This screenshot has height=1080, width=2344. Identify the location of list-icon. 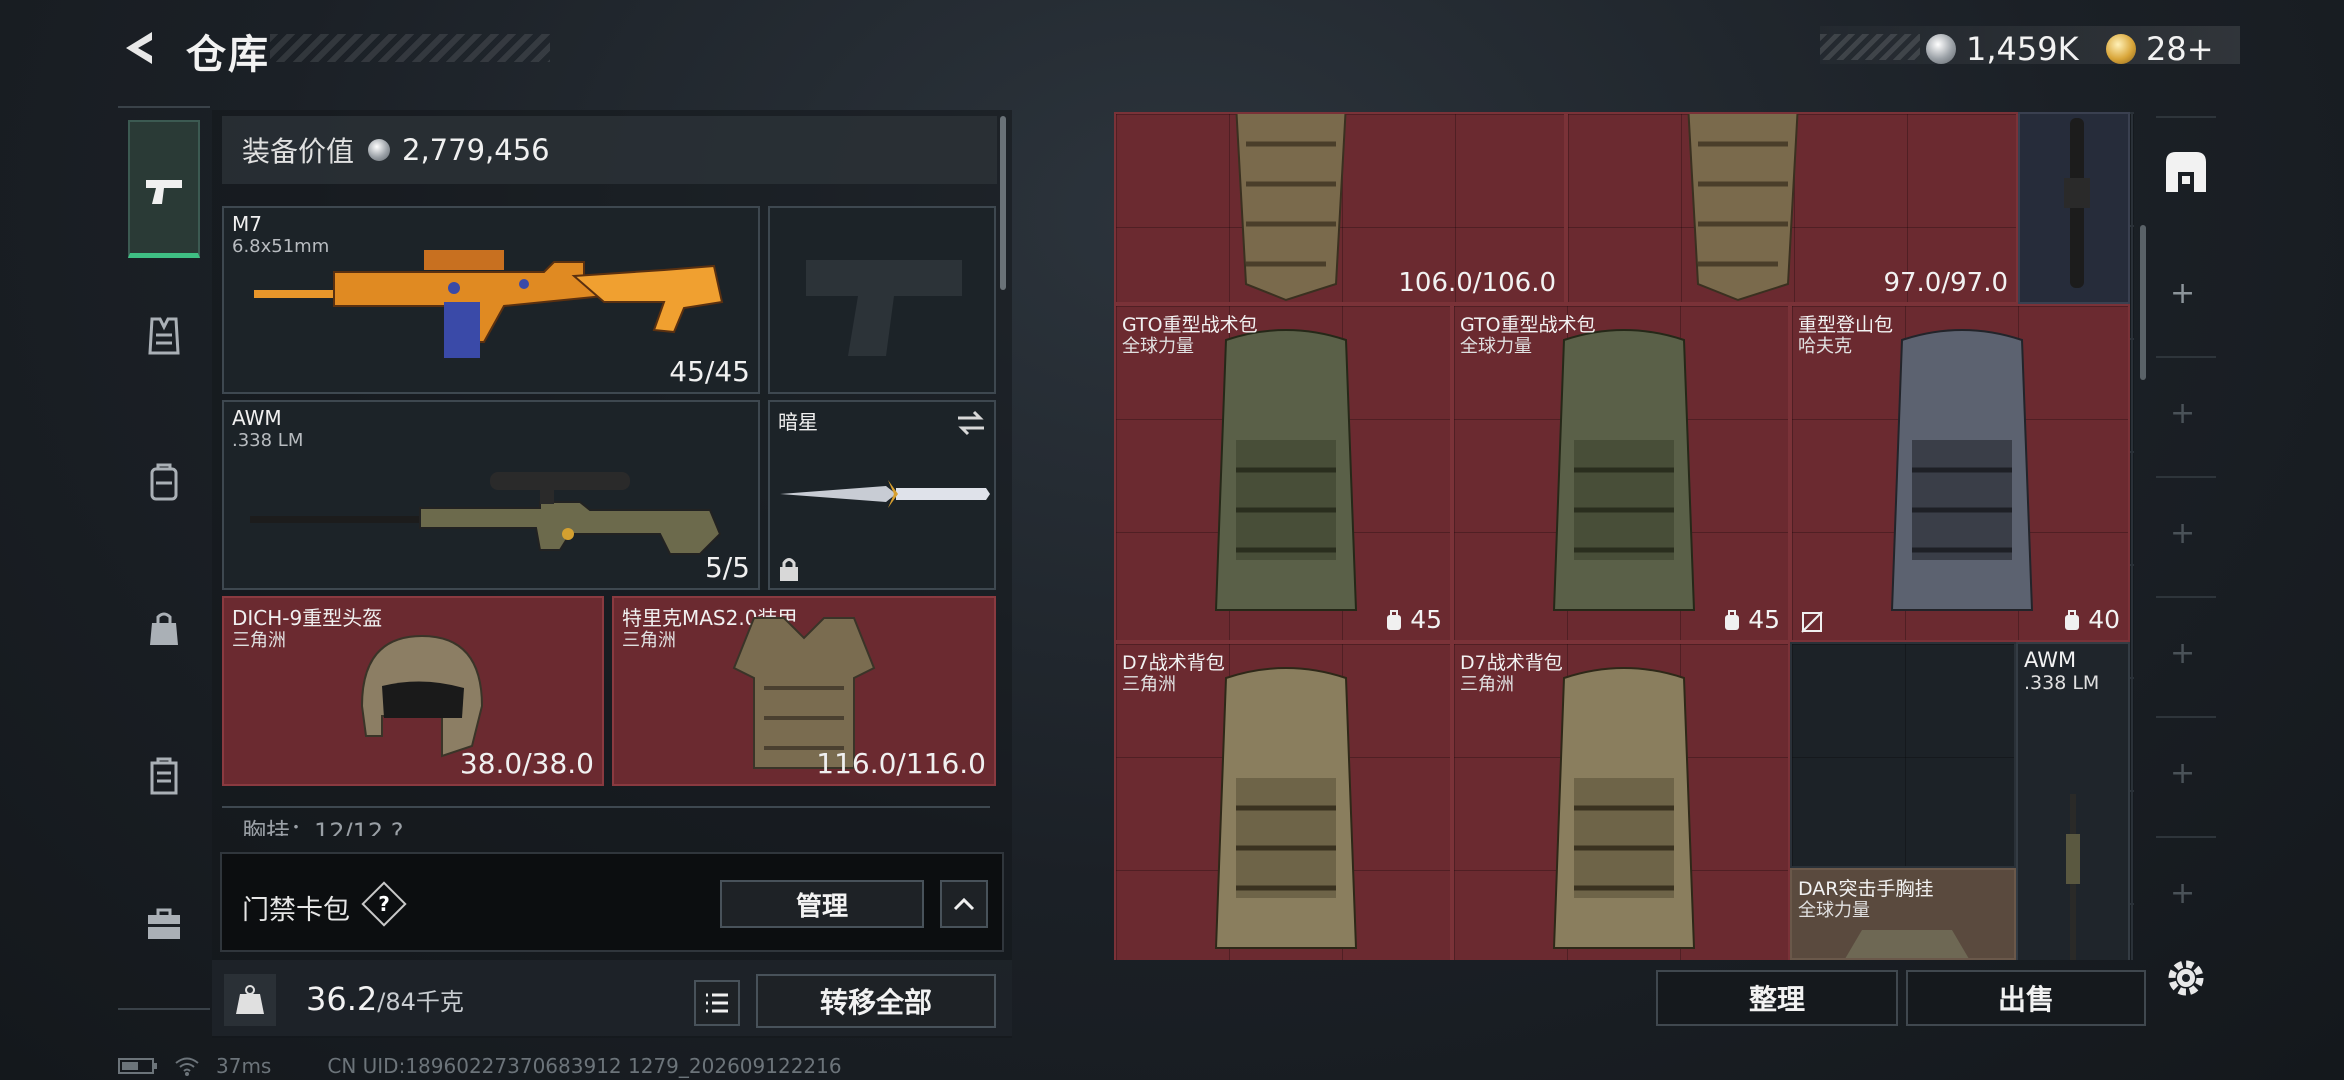
(717, 1003).